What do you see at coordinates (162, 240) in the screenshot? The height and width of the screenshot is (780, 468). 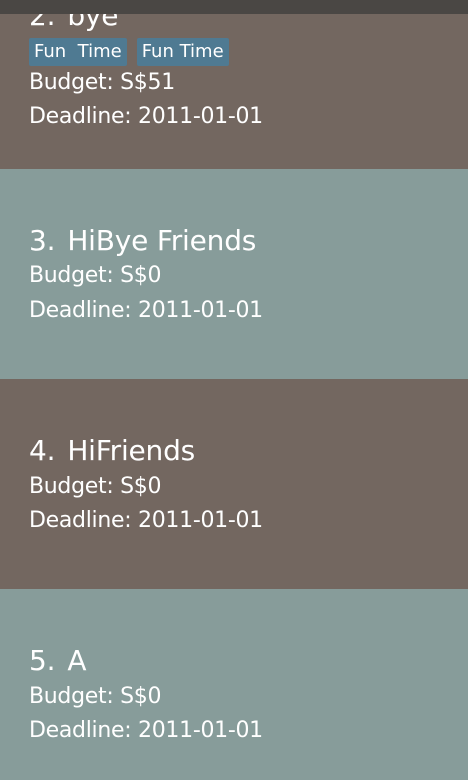 I see `item-name: HiBye Friends` at bounding box center [162, 240].